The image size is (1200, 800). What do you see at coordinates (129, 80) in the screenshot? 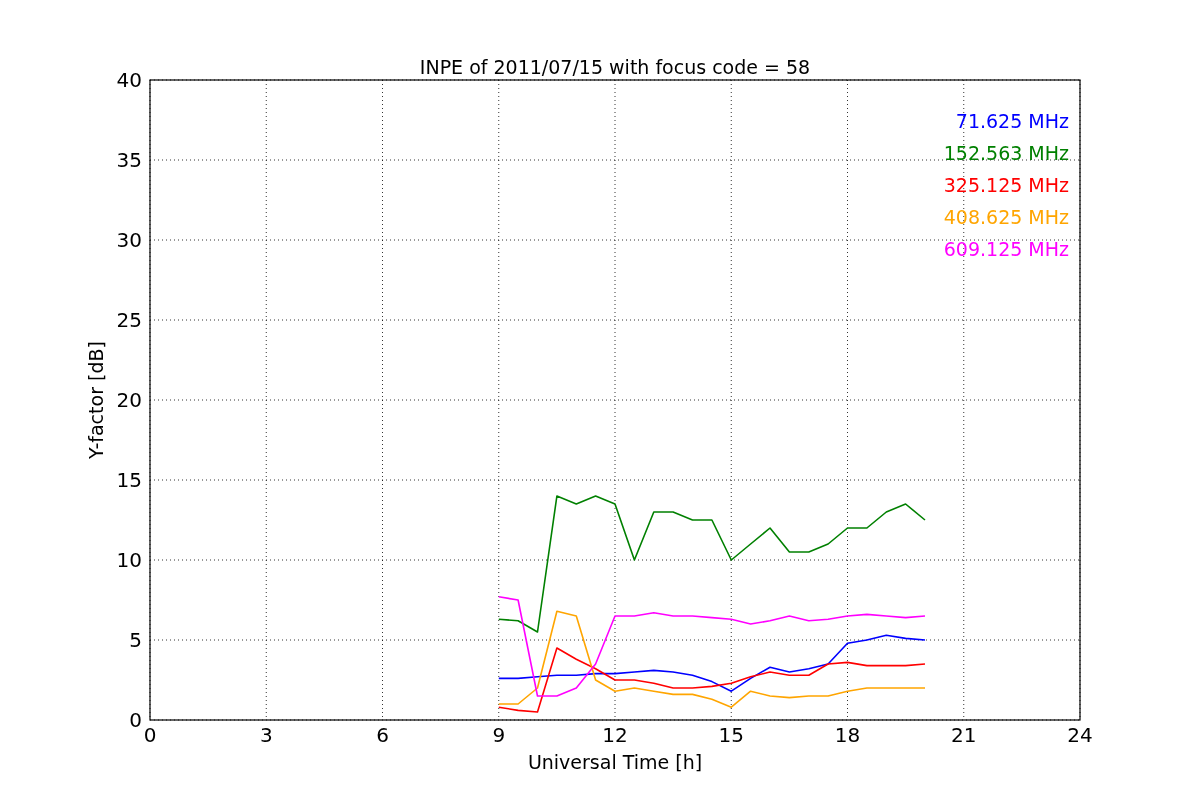
I see `tick-label: 40` at bounding box center [129, 80].